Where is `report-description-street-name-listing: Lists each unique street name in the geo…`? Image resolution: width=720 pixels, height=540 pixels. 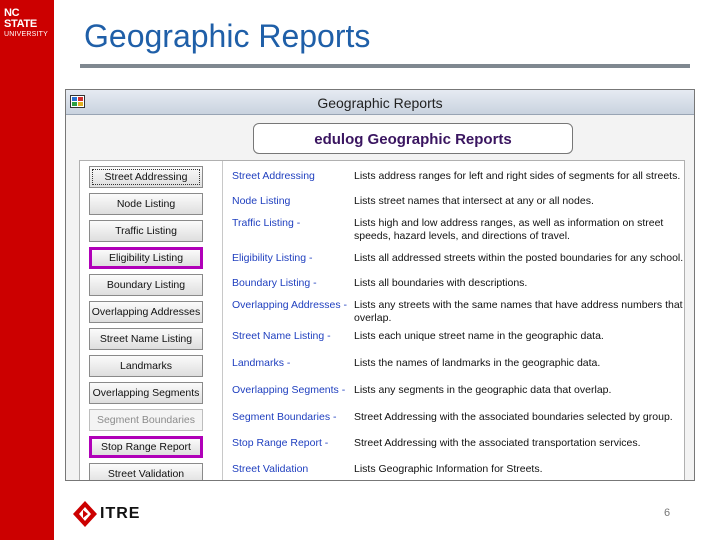 report-description-street-name-listing: Lists each unique street name in the geo… is located at coordinates (479, 336).